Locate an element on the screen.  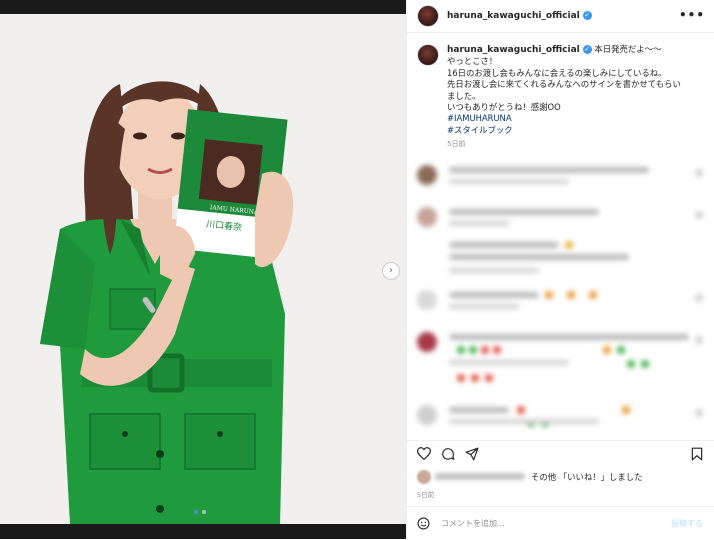
post-date: 5日前 is located at coordinates (426, 495).